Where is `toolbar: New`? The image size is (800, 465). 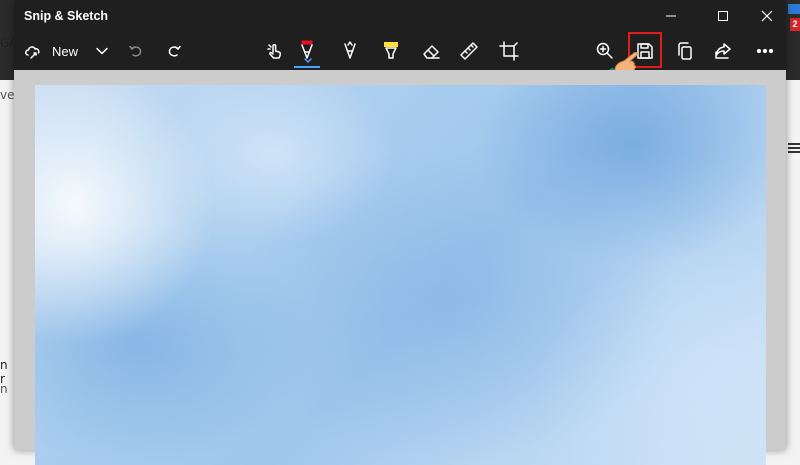
toolbar: New is located at coordinates (400, 57).